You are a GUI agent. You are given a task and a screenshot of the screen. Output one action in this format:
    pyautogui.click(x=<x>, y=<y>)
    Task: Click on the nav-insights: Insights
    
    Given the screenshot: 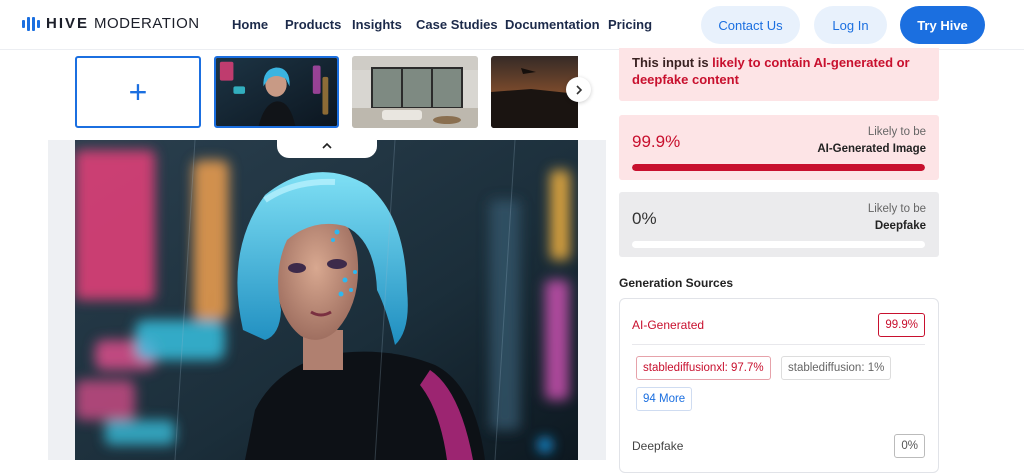 What is the action you would take?
    pyautogui.click(x=377, y=24)
    